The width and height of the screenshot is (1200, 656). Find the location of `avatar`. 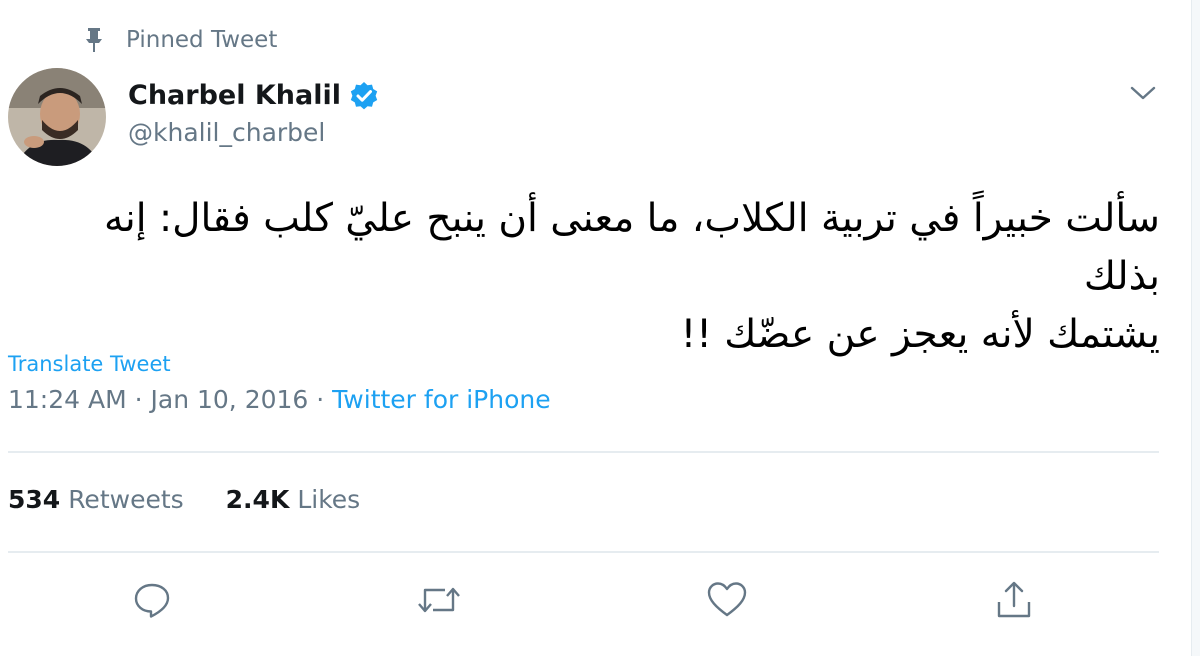

avatar is located at coordinates (57, 117).